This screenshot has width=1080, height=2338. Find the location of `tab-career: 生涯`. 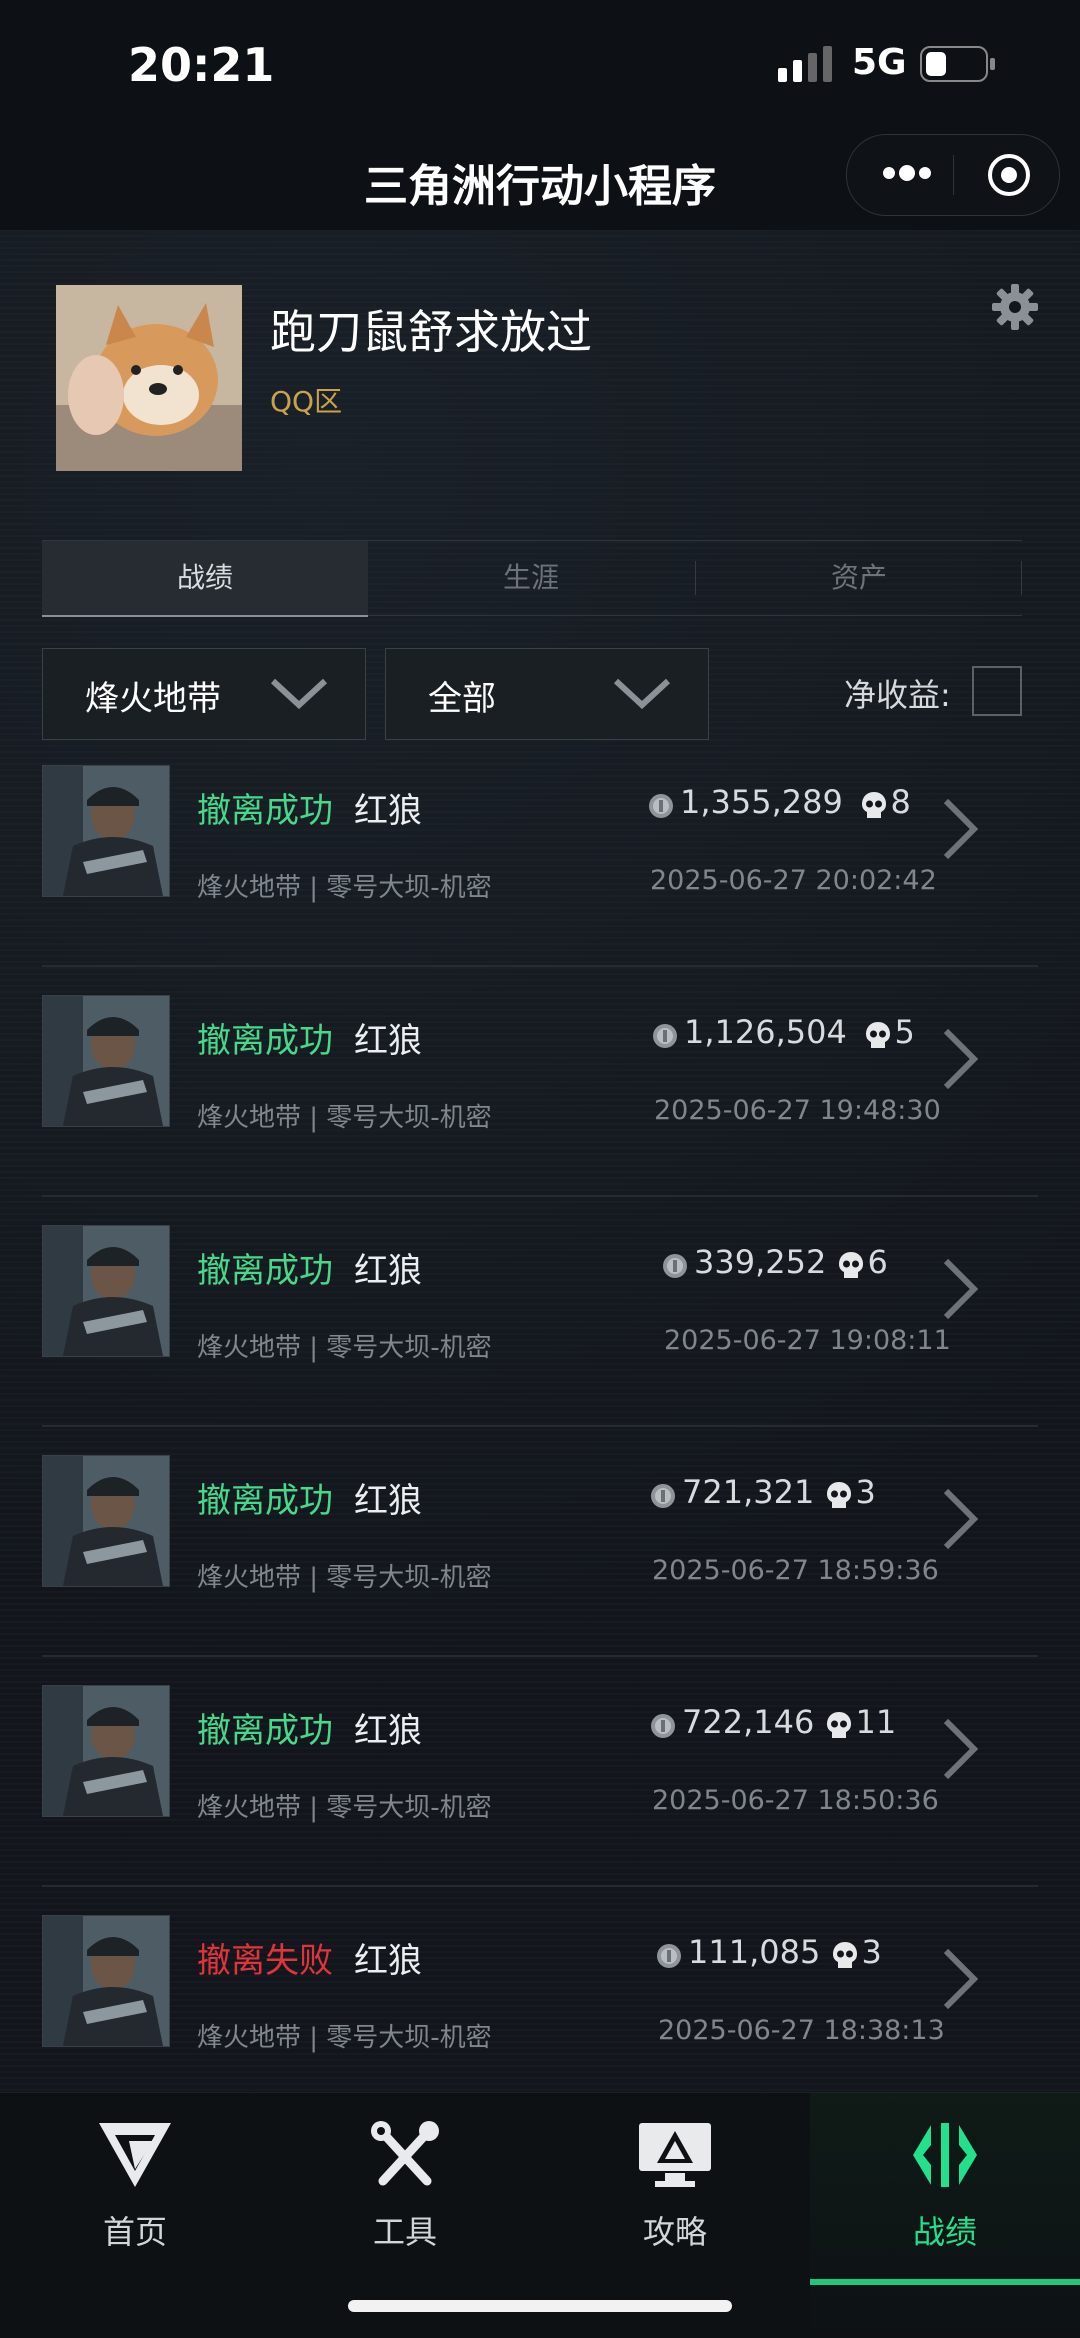

tab-career: 生涯 is located at coordinates (531, 578).